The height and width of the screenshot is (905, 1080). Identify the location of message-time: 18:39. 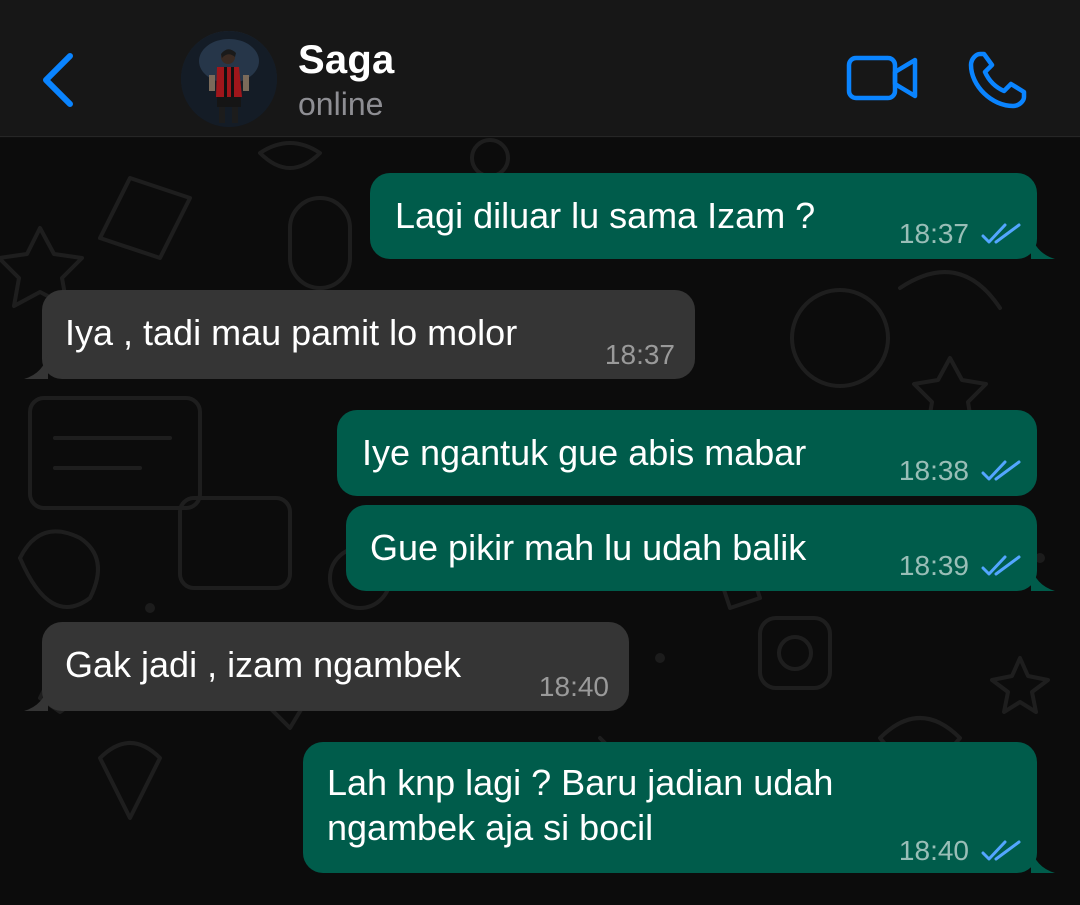
(933, 565).